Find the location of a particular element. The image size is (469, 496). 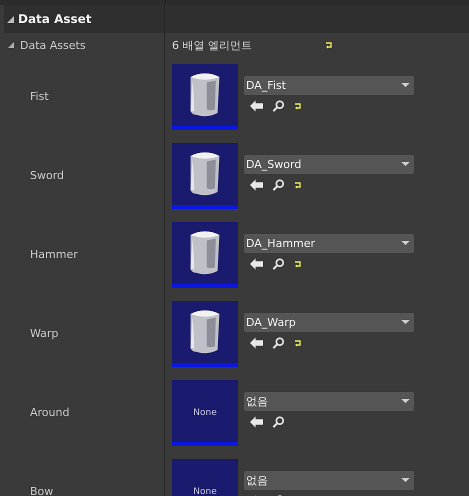

array-count: 6 배열 엘리먼트 is located at coordinates (212, 45).